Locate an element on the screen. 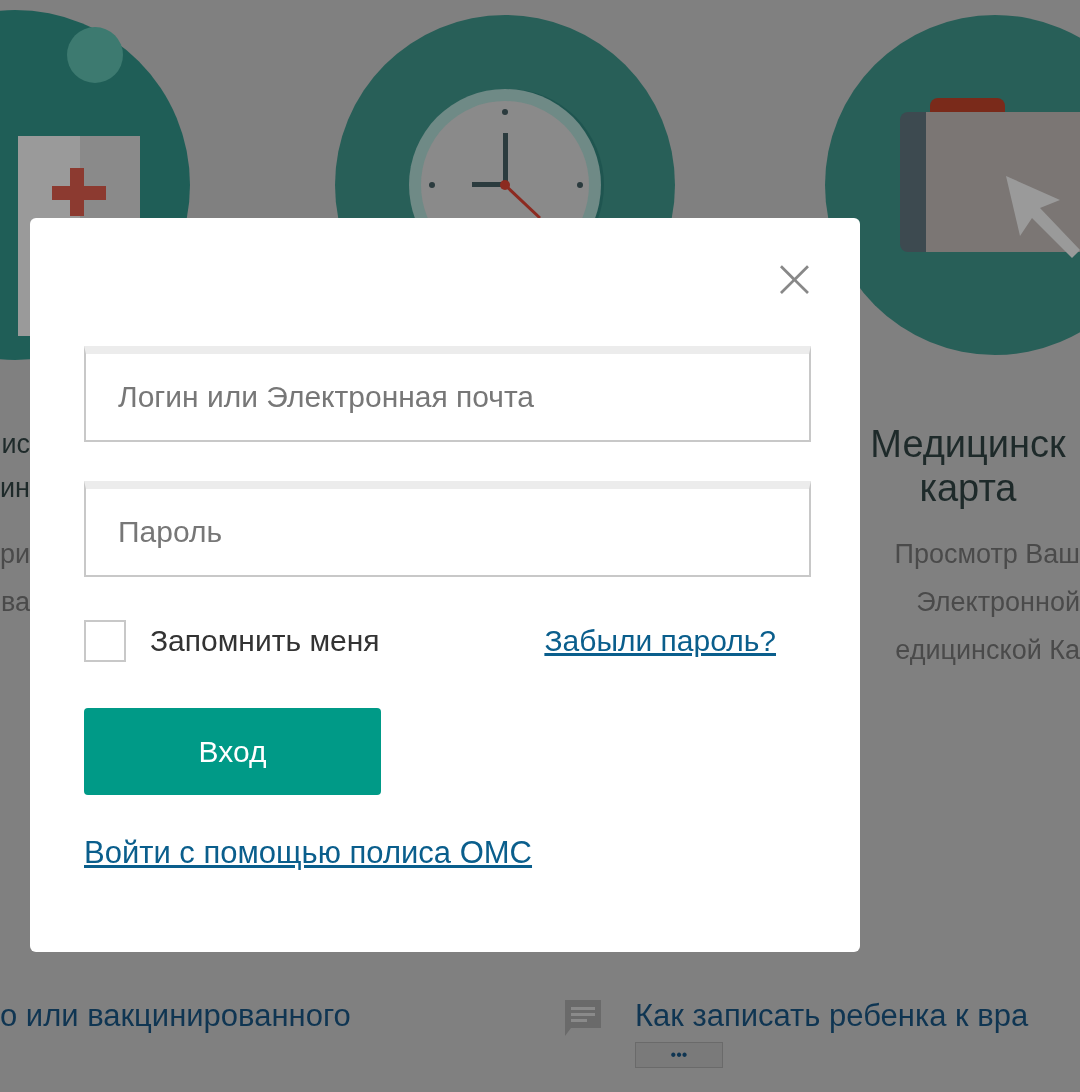  login-field: Логин или Электронная почта is located at coordinates (447, 394).